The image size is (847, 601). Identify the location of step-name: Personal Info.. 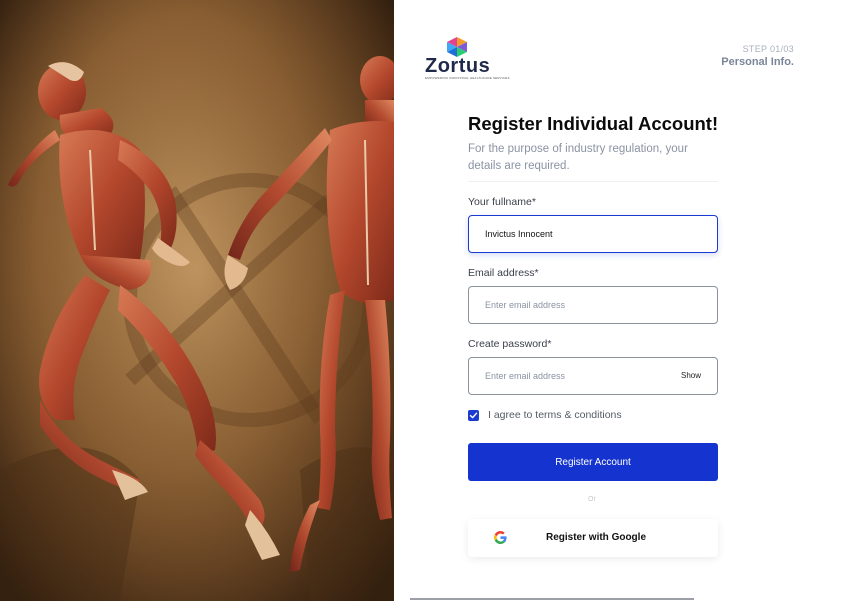
(757, 62).